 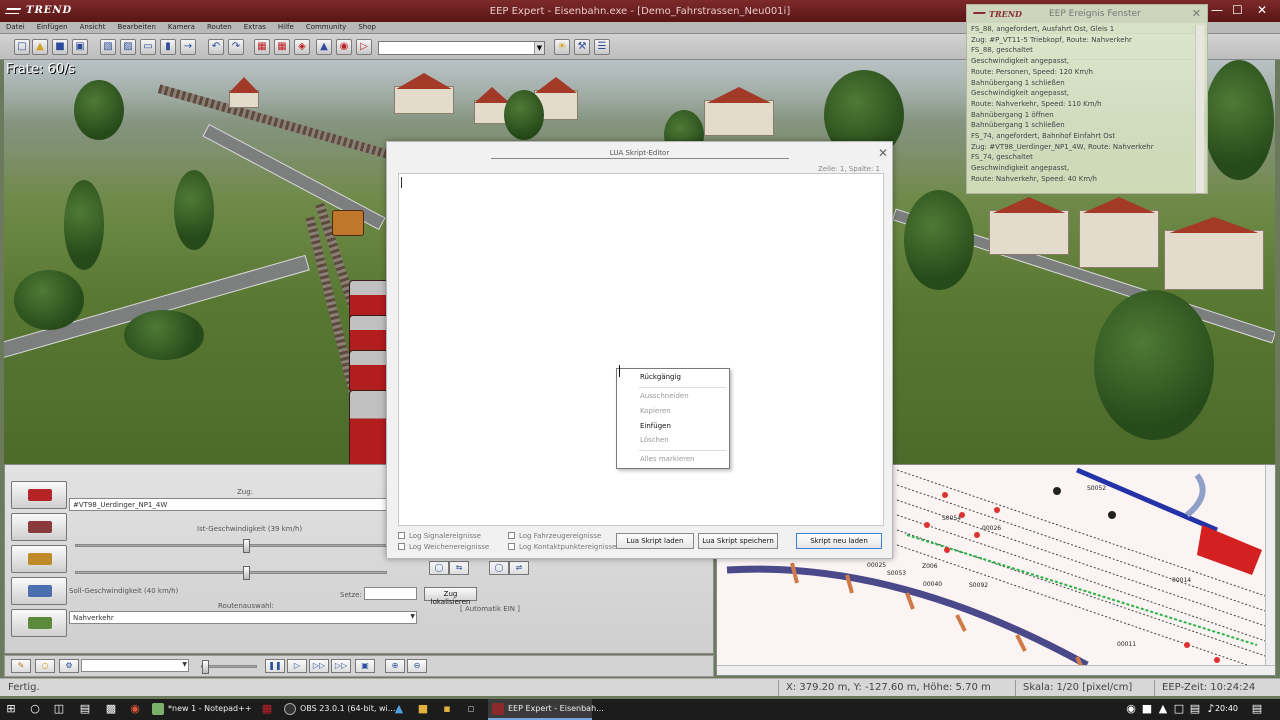 What do you see at coordinates (188, 47) in the screenshot?
I see `arrow-icon: →` at bounding box center [188, 47].